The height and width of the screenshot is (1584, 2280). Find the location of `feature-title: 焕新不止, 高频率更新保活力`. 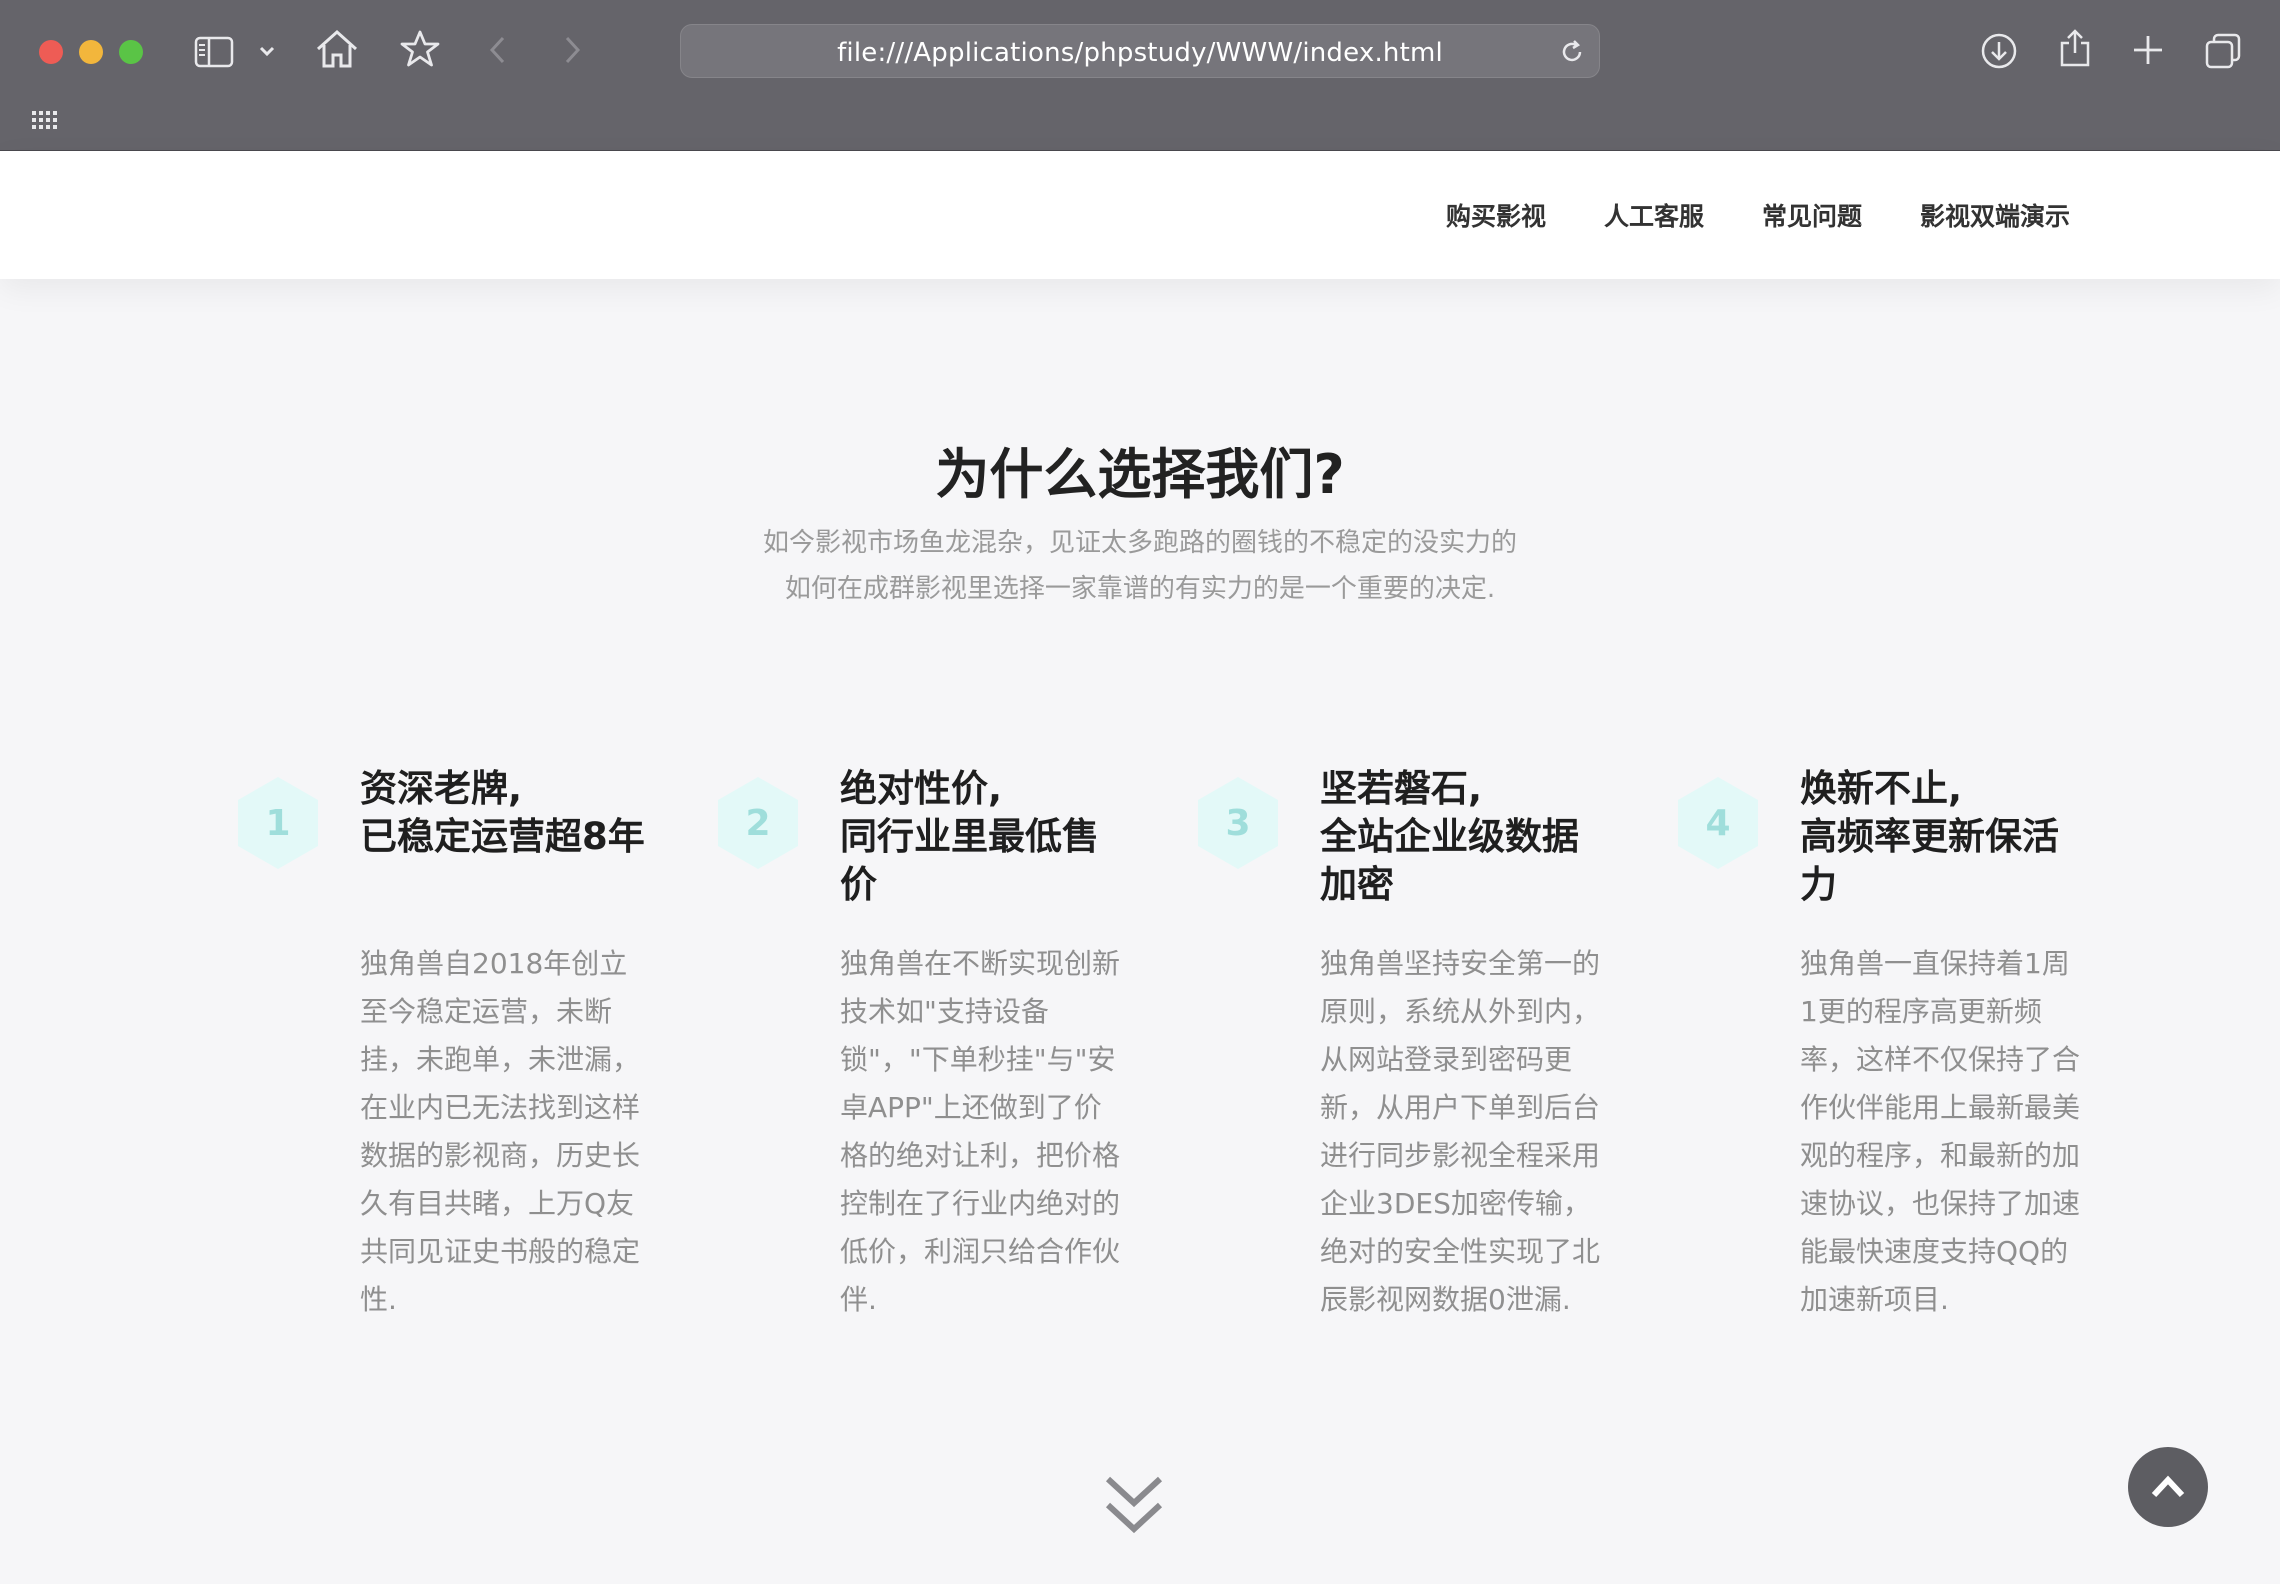

feature-title: 焕新不止, 高频率更新保活力 is located at coordinates (1945, 837).